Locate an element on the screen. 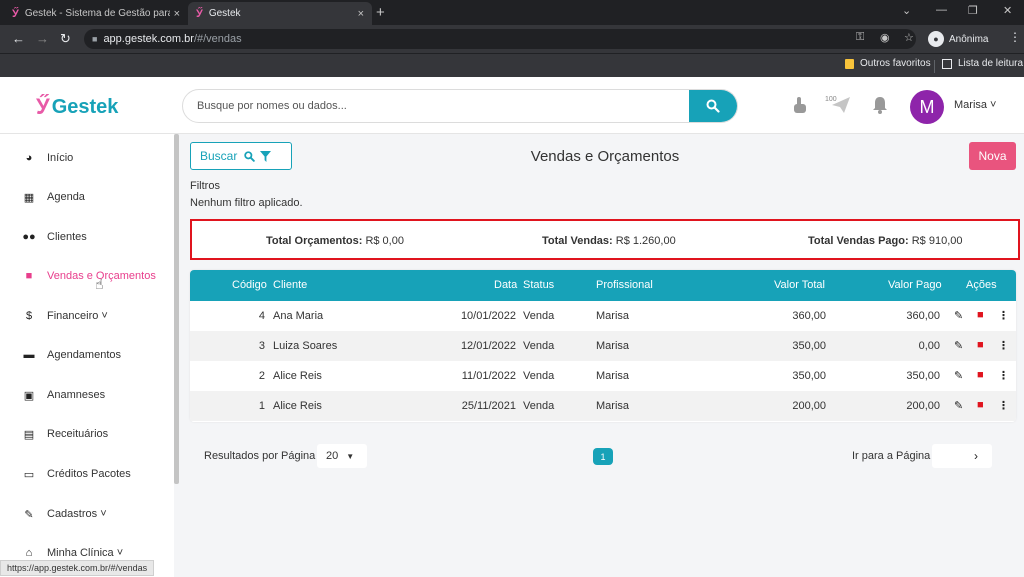 This screenshot has height=577, width=1024. sidebar-item-cadastros: ✎ Cadastros ˅ is located at coordinates (87, 514).